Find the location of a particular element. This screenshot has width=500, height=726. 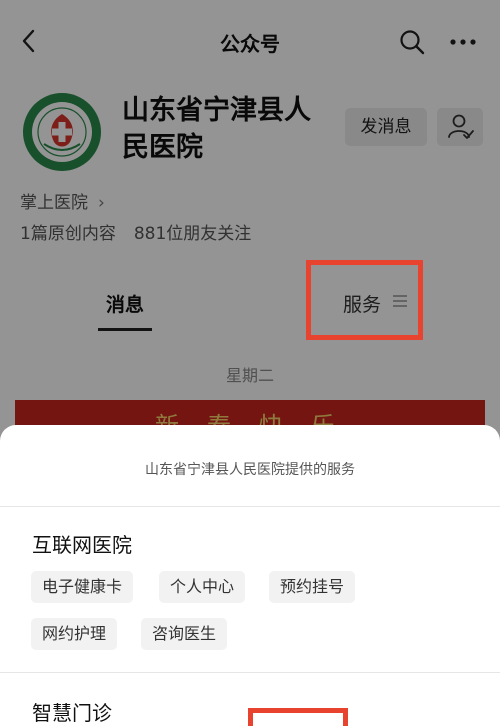

section-title-smart-outpatient: 智慧门诊 is located at coordinates (72, 713).